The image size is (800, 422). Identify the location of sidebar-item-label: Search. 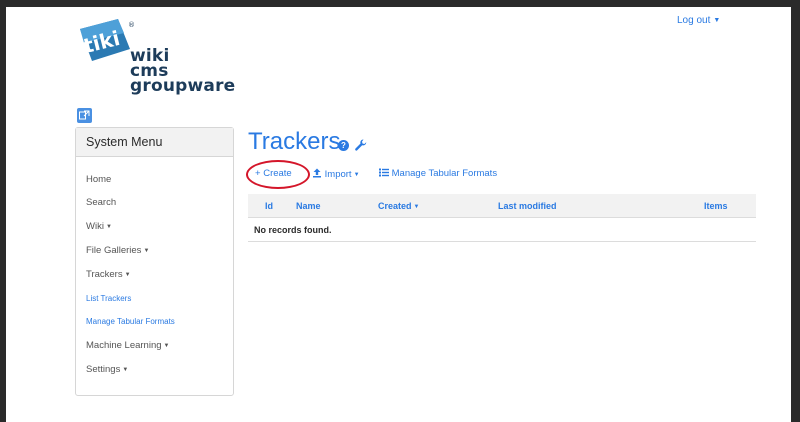
(101, 202).